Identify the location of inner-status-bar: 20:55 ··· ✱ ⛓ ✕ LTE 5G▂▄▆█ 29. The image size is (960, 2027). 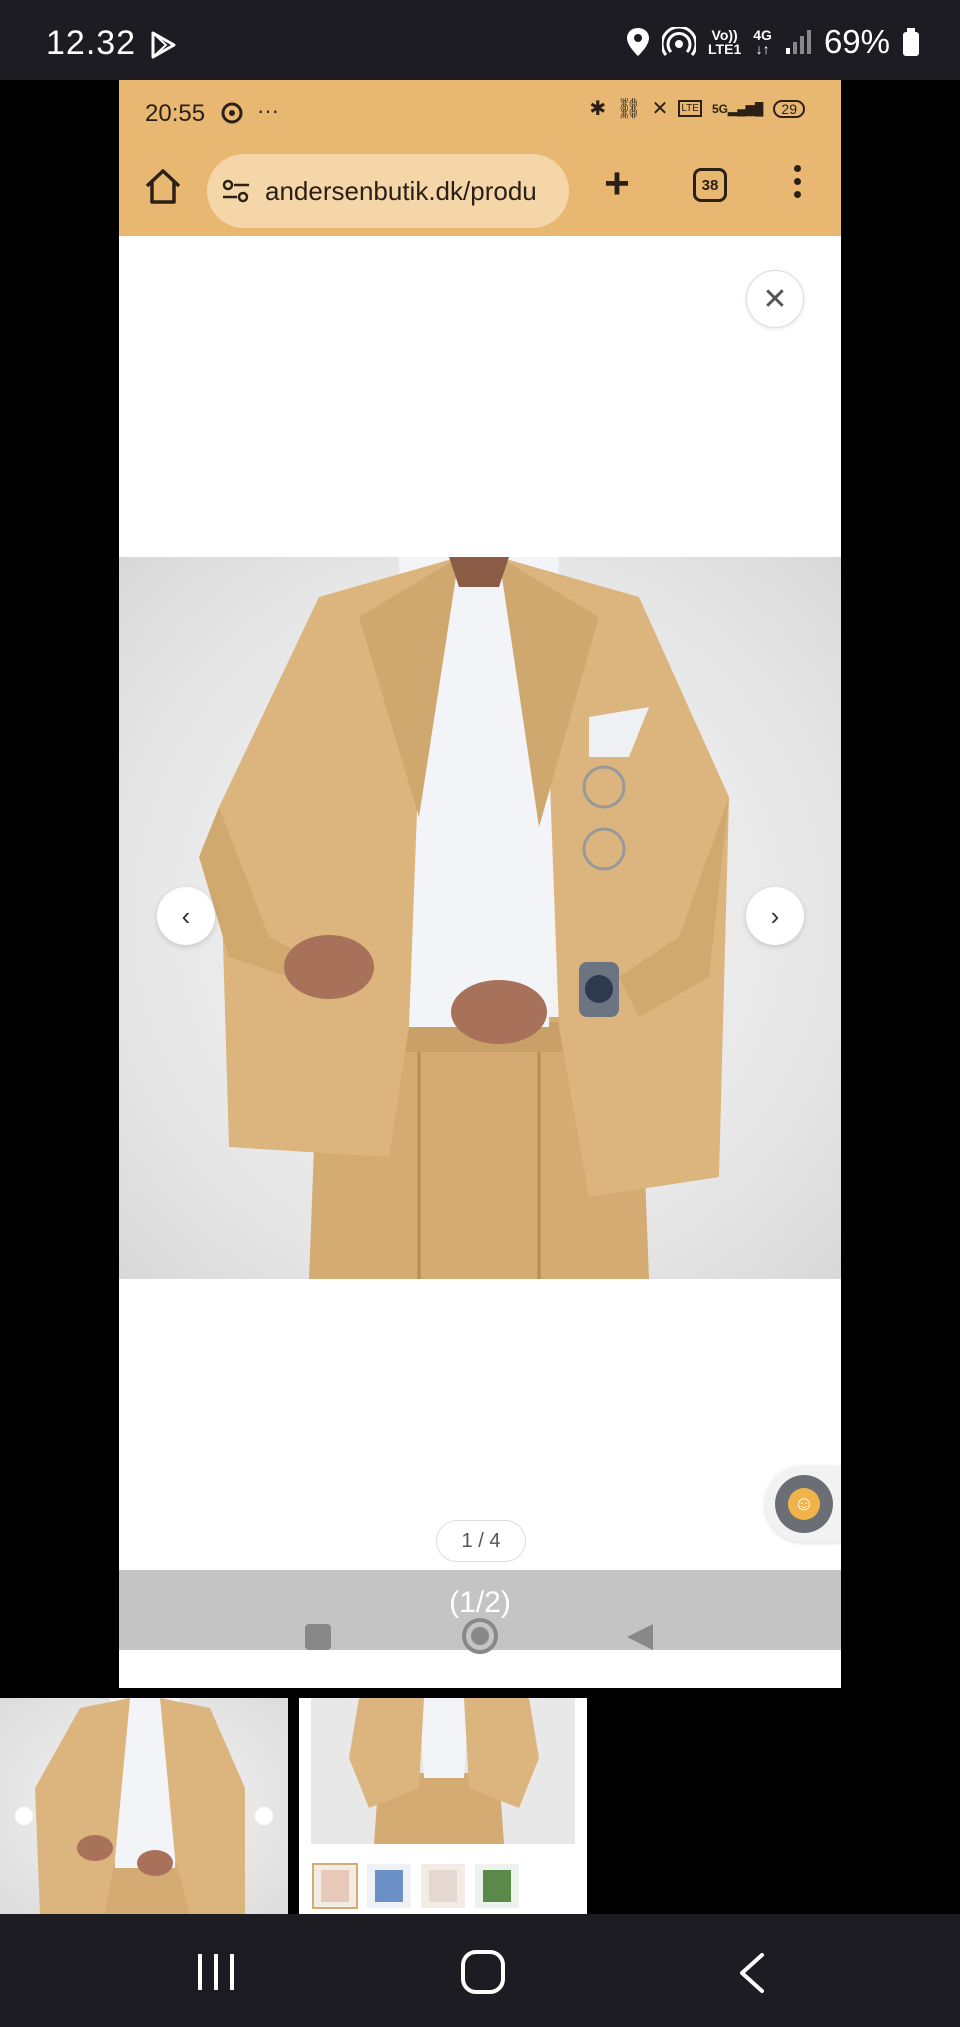
(480, 112).